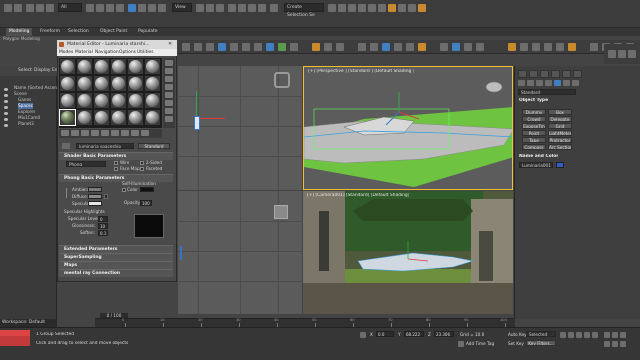  Describe the element at coordinates (392, 8) in the screenshot. I see `material-editor-icon` at that location.